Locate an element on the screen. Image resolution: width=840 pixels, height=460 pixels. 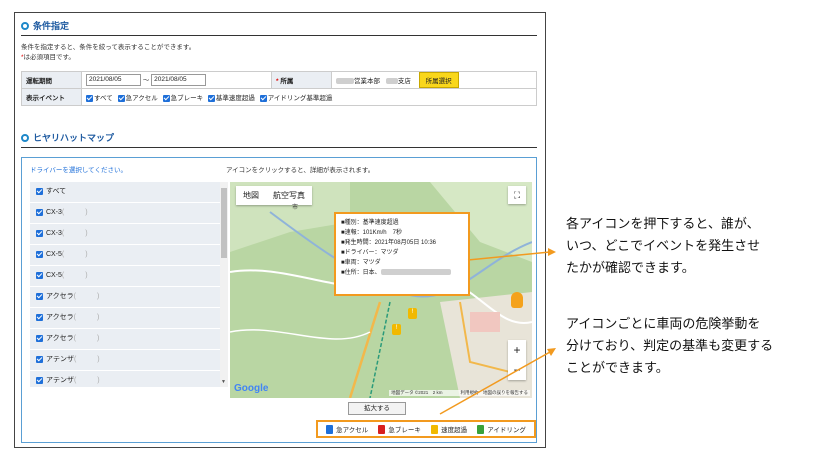
date-from-input: 2021/08/05 is located at coordinates (113, 80).